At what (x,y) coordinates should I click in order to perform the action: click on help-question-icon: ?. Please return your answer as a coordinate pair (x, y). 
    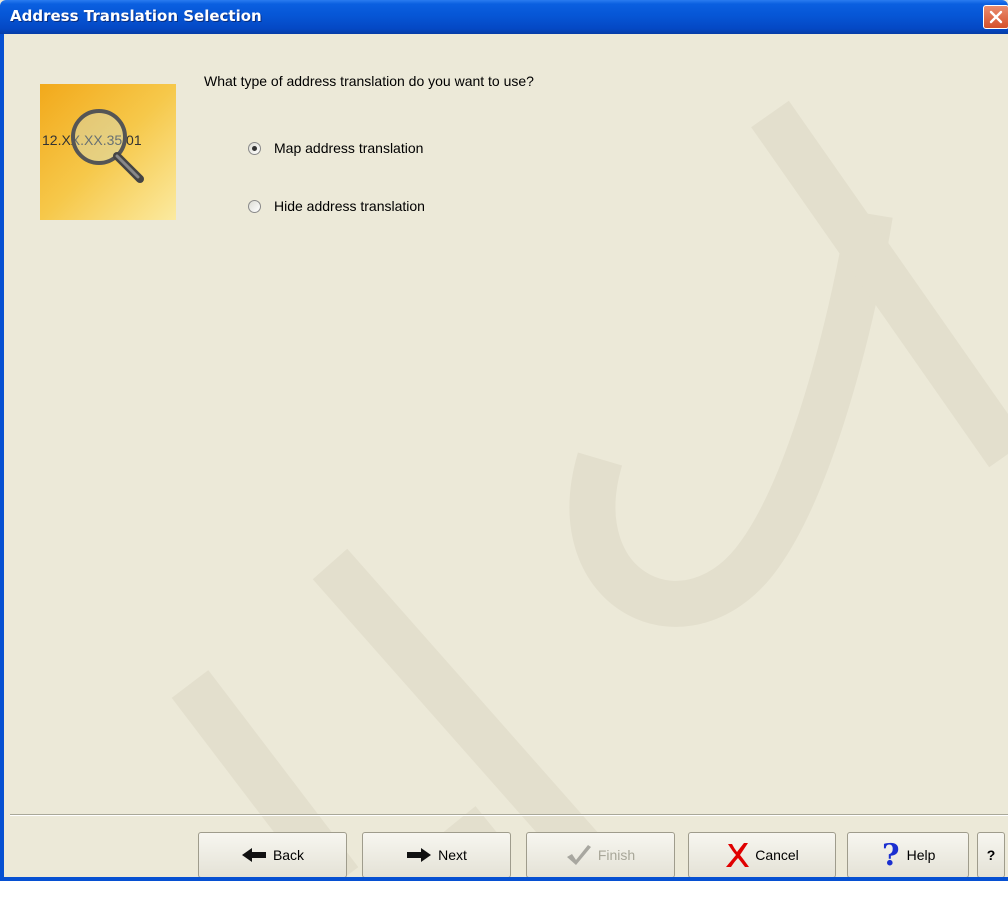
    Looking at the image, I should click on (891, 855).